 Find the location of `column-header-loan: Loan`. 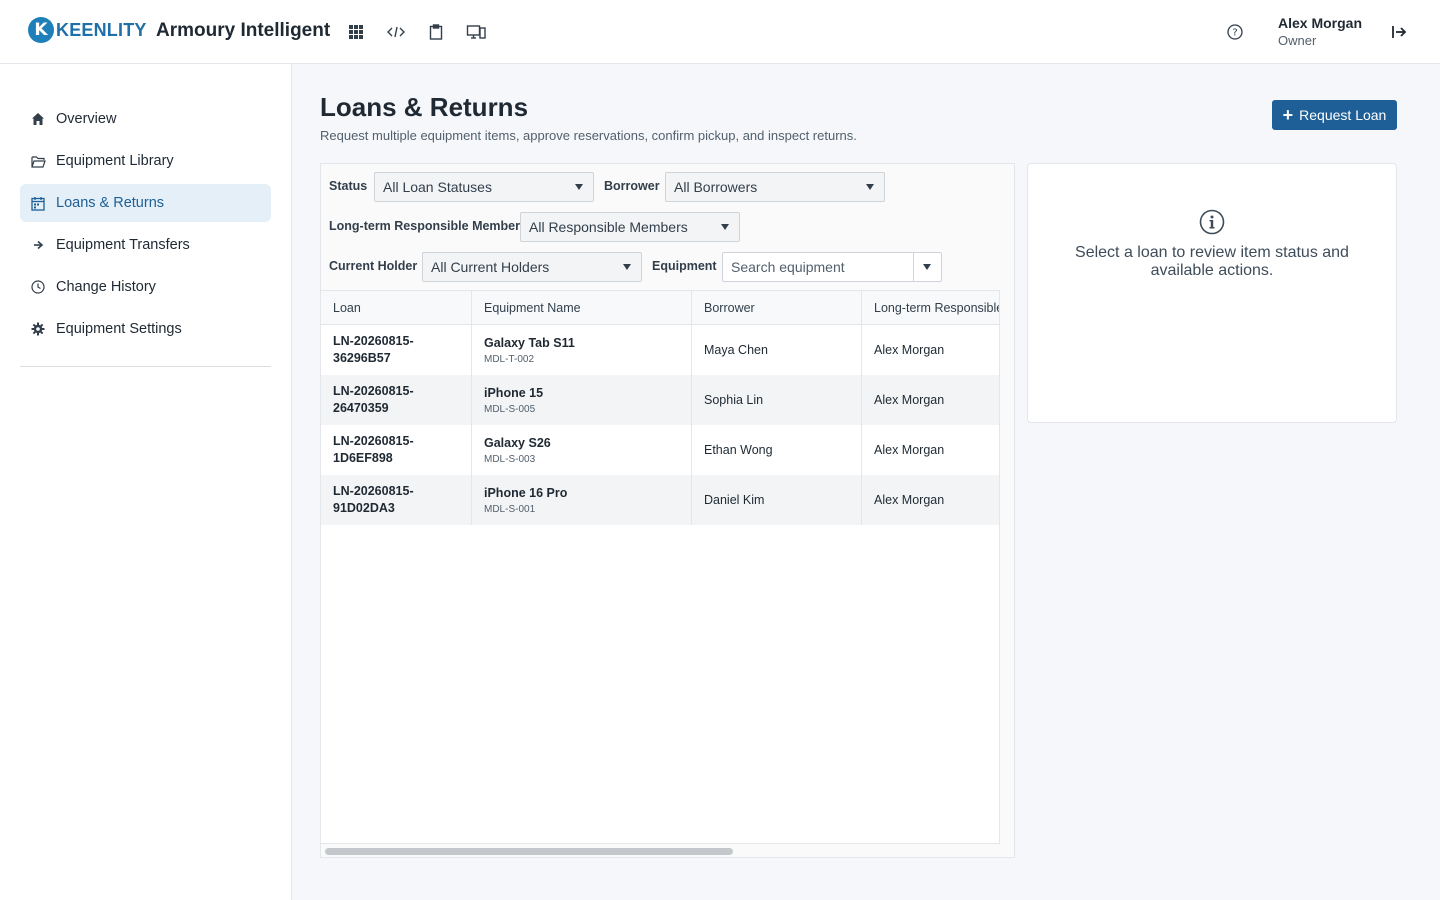

column-header-loan: Loan is located at coordinates (396, 308).